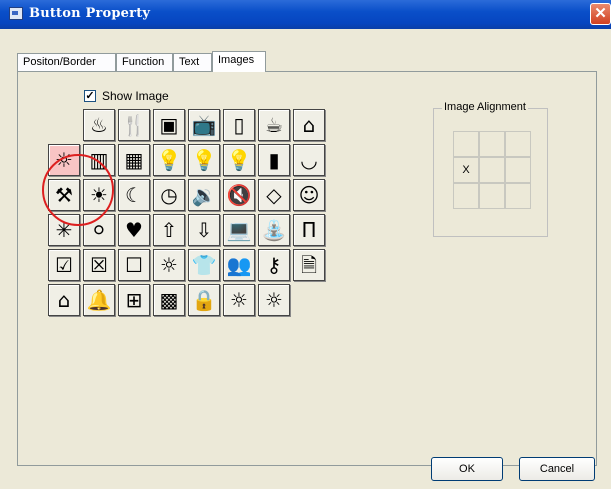  I want to click on icon-cell: 🔔, so click(99, 300).